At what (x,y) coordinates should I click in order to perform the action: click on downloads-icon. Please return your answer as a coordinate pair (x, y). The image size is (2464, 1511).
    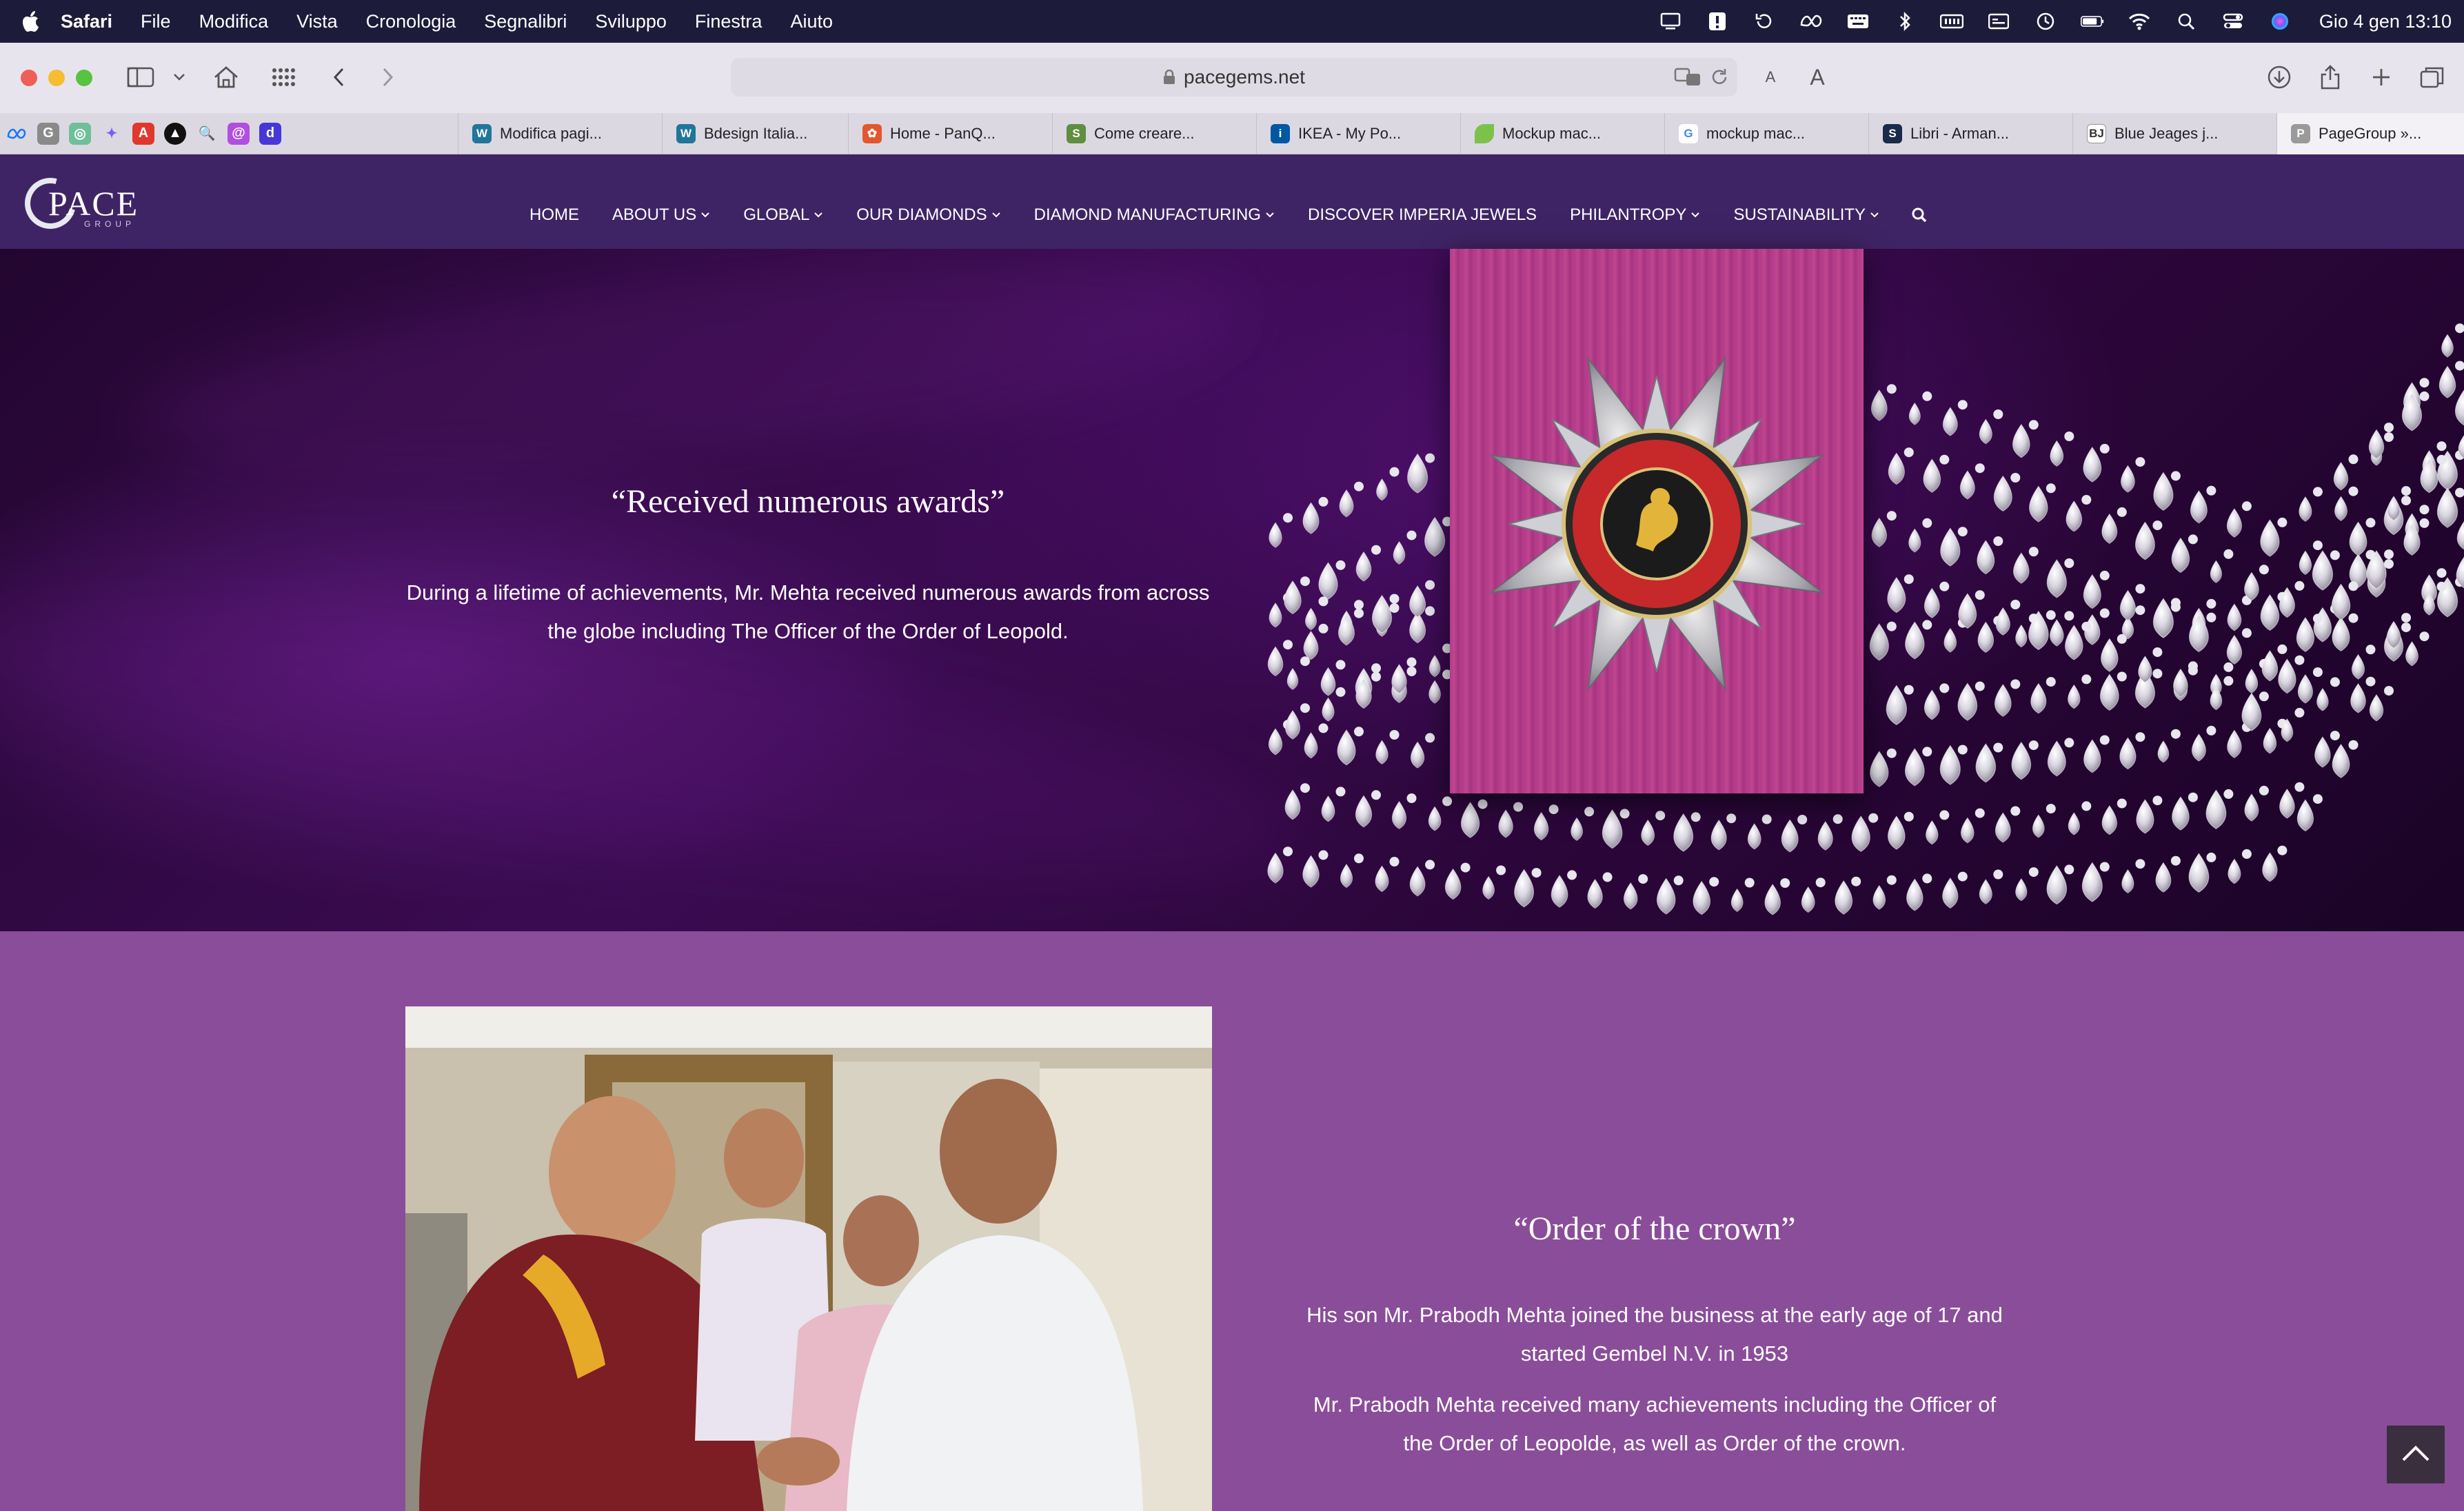
    Looking at the image, I should click on (2279, 77).